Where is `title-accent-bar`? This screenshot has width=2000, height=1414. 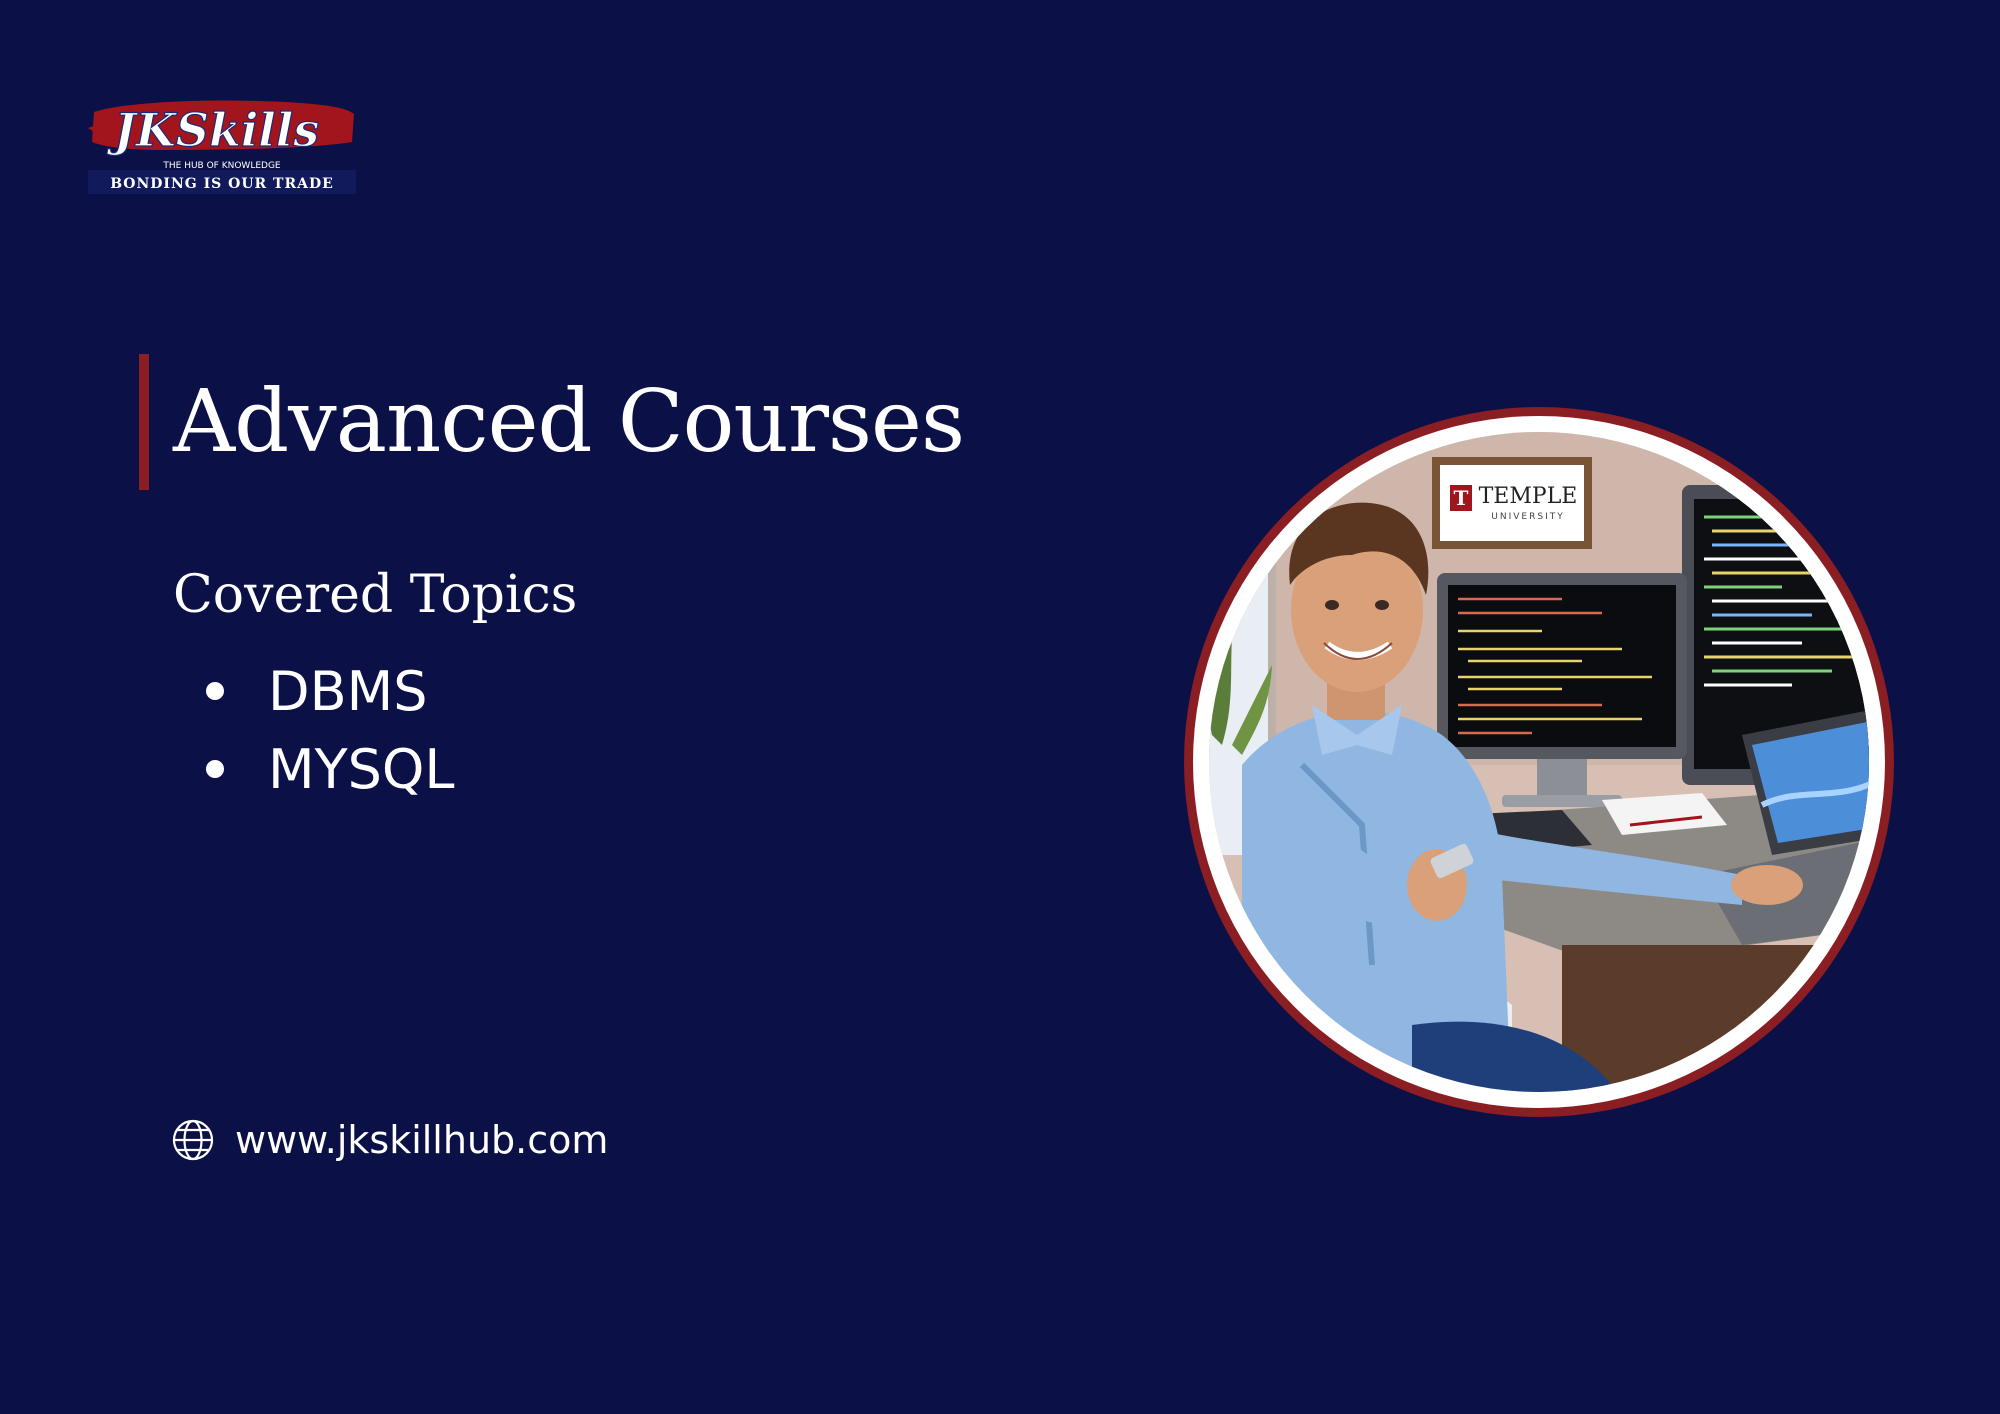
title-accent-bar is located at coordinates (144, 422).